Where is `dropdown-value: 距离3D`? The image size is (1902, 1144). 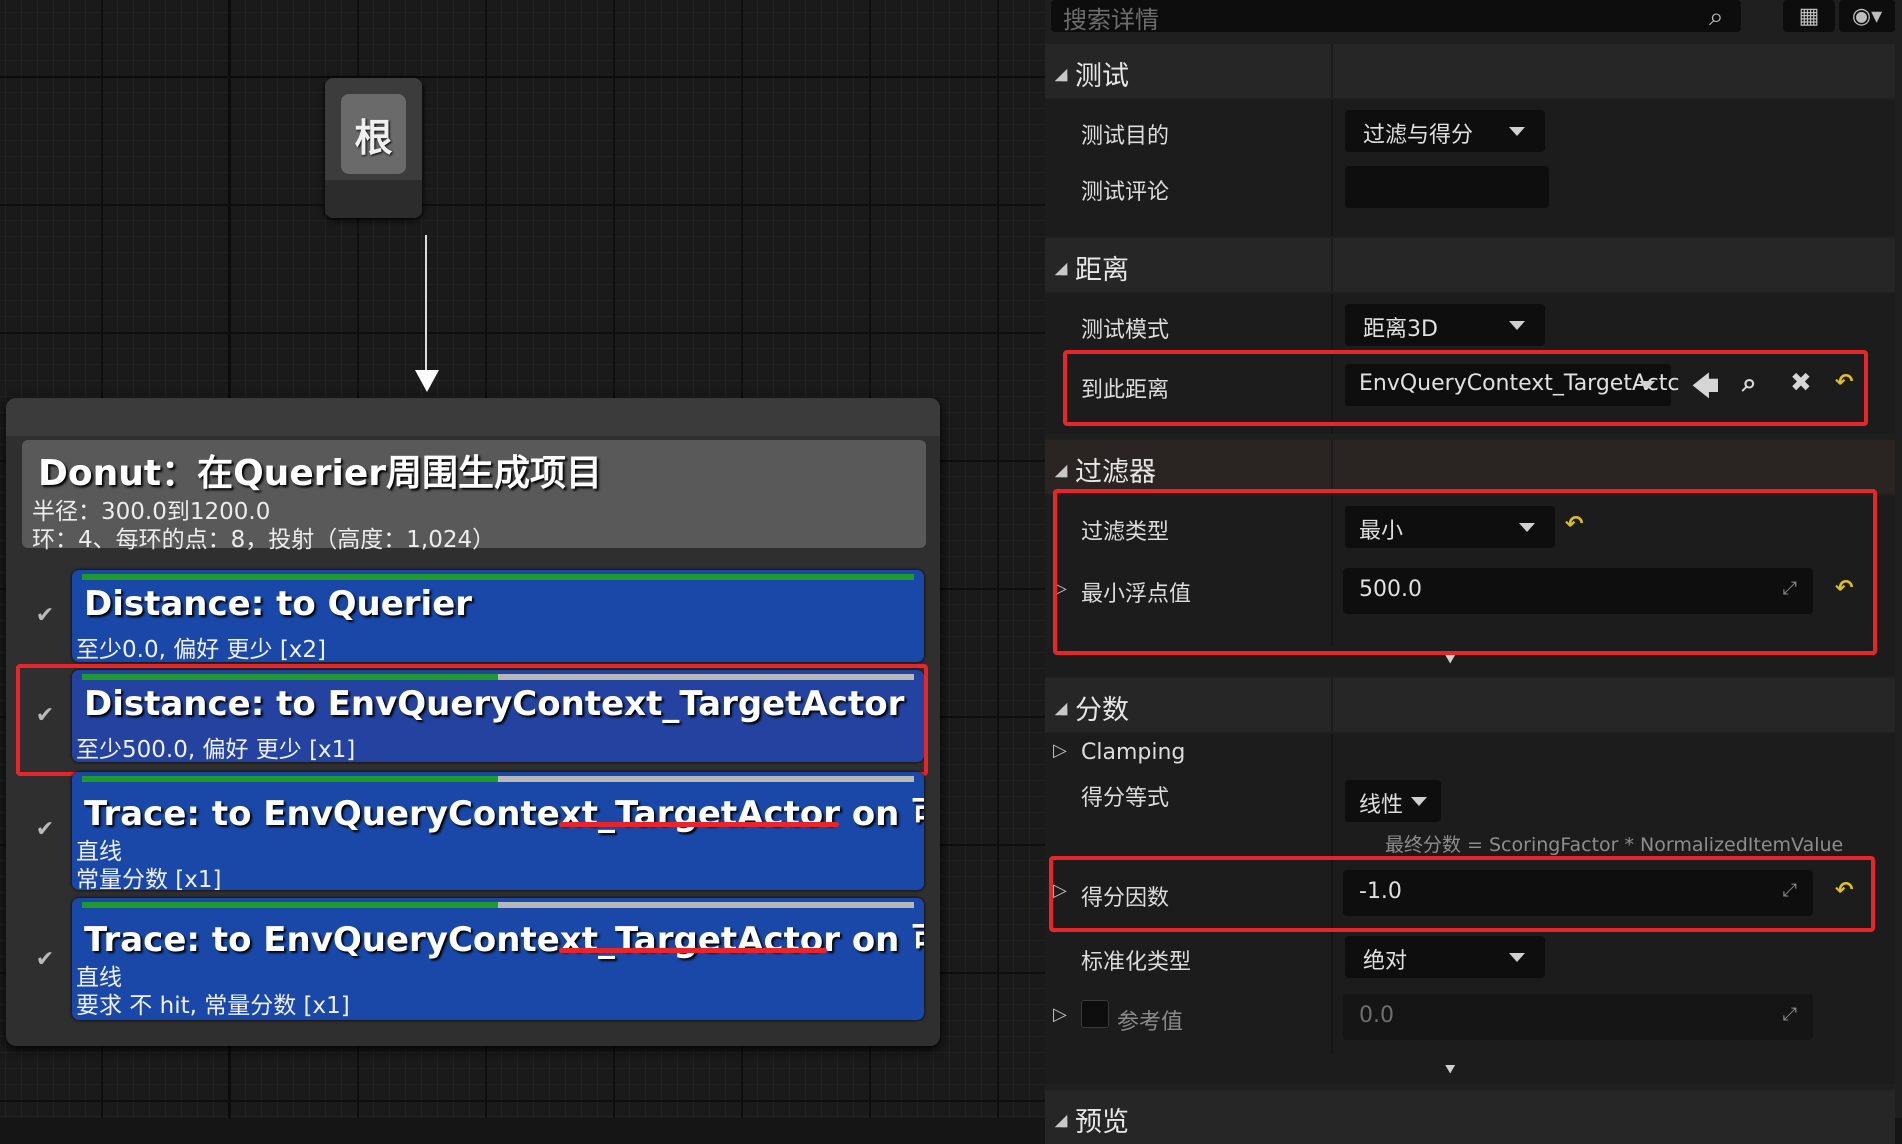 dropdown-value: 距离3D is located at coordinates (1400, 329).